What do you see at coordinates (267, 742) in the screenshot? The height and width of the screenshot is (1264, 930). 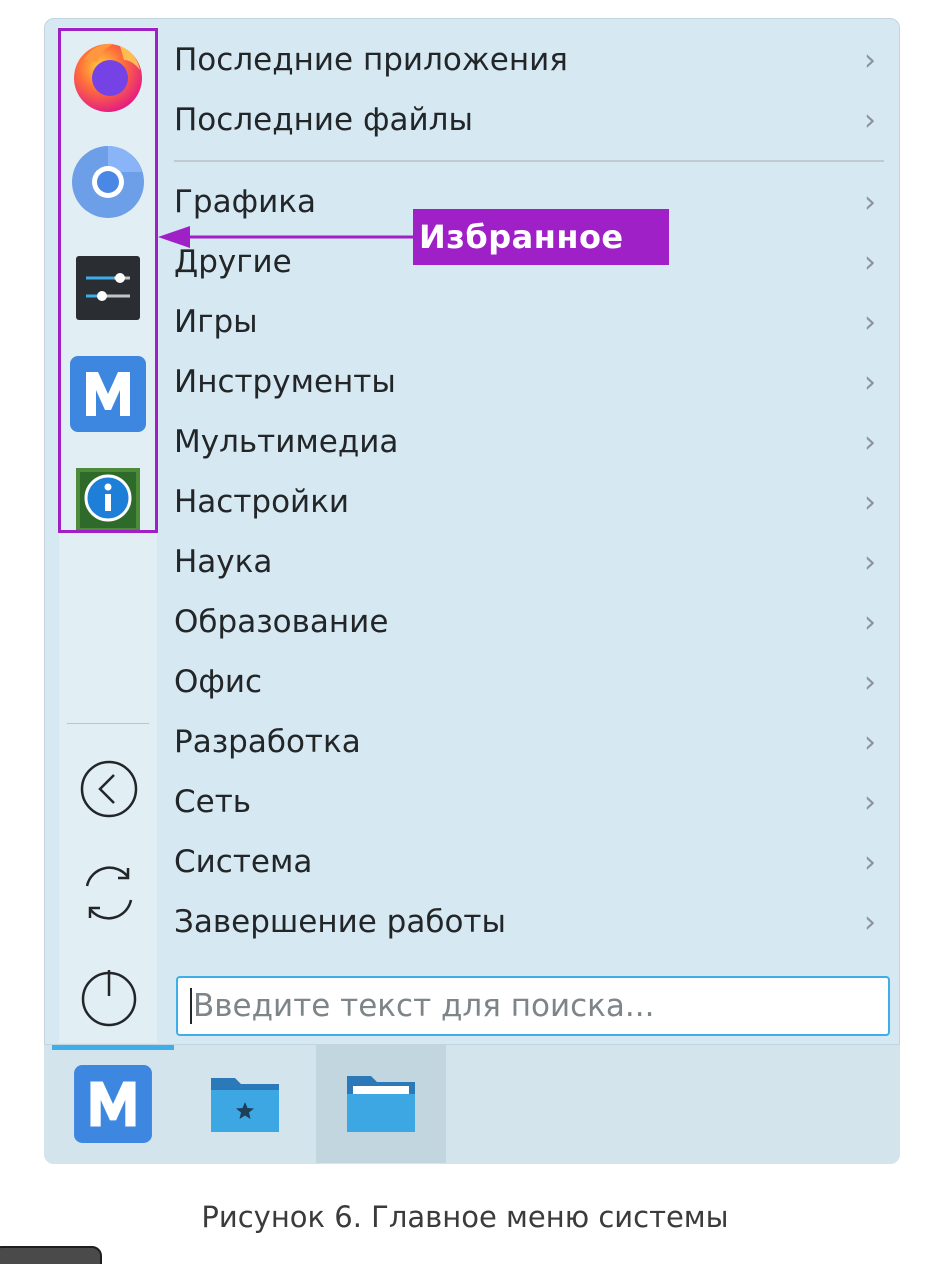 I see `category-label: Разработка` at bounding box center [267, 742].